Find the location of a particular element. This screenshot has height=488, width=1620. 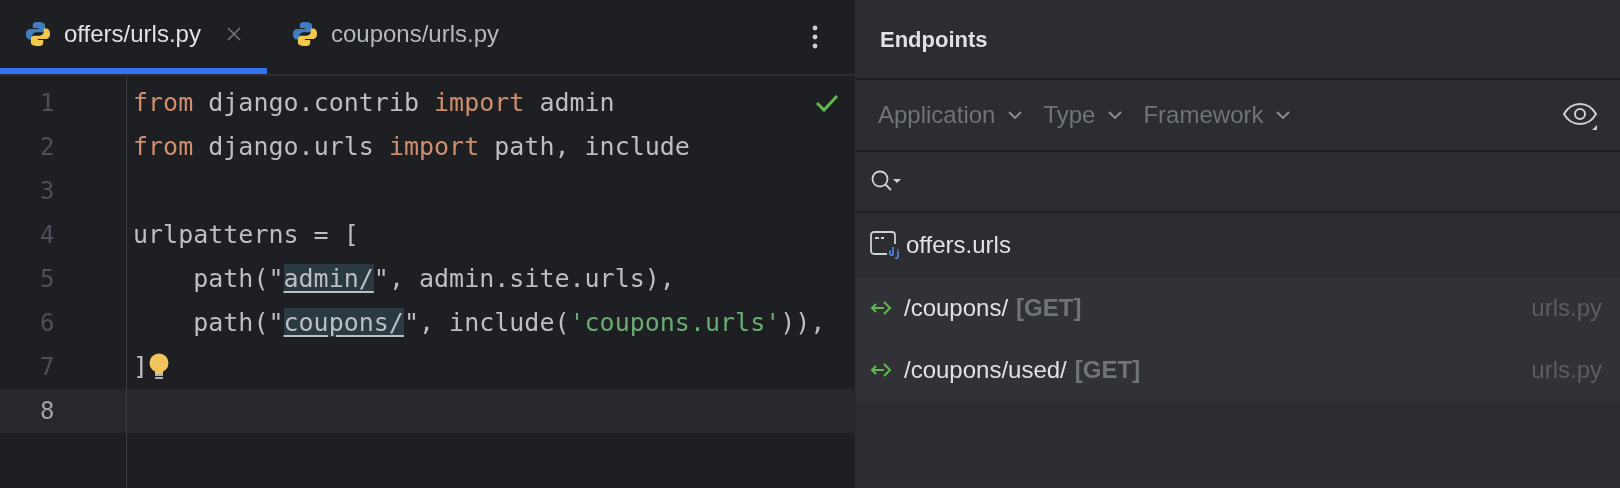

code-line: ] is located at coordinates (140, 367).